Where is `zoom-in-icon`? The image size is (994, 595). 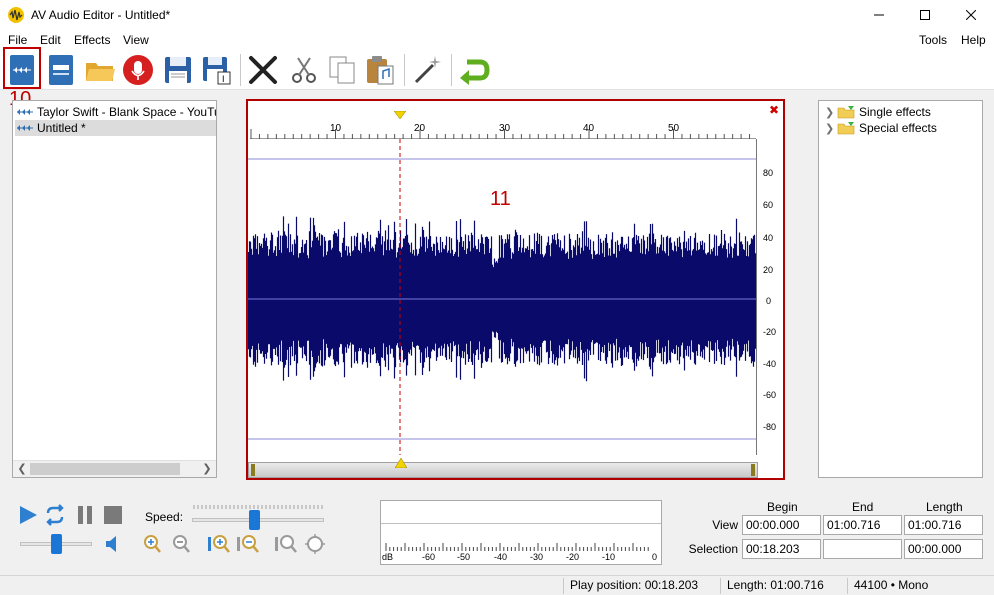
zoom-in-icon is located at coordinates (152, 544).